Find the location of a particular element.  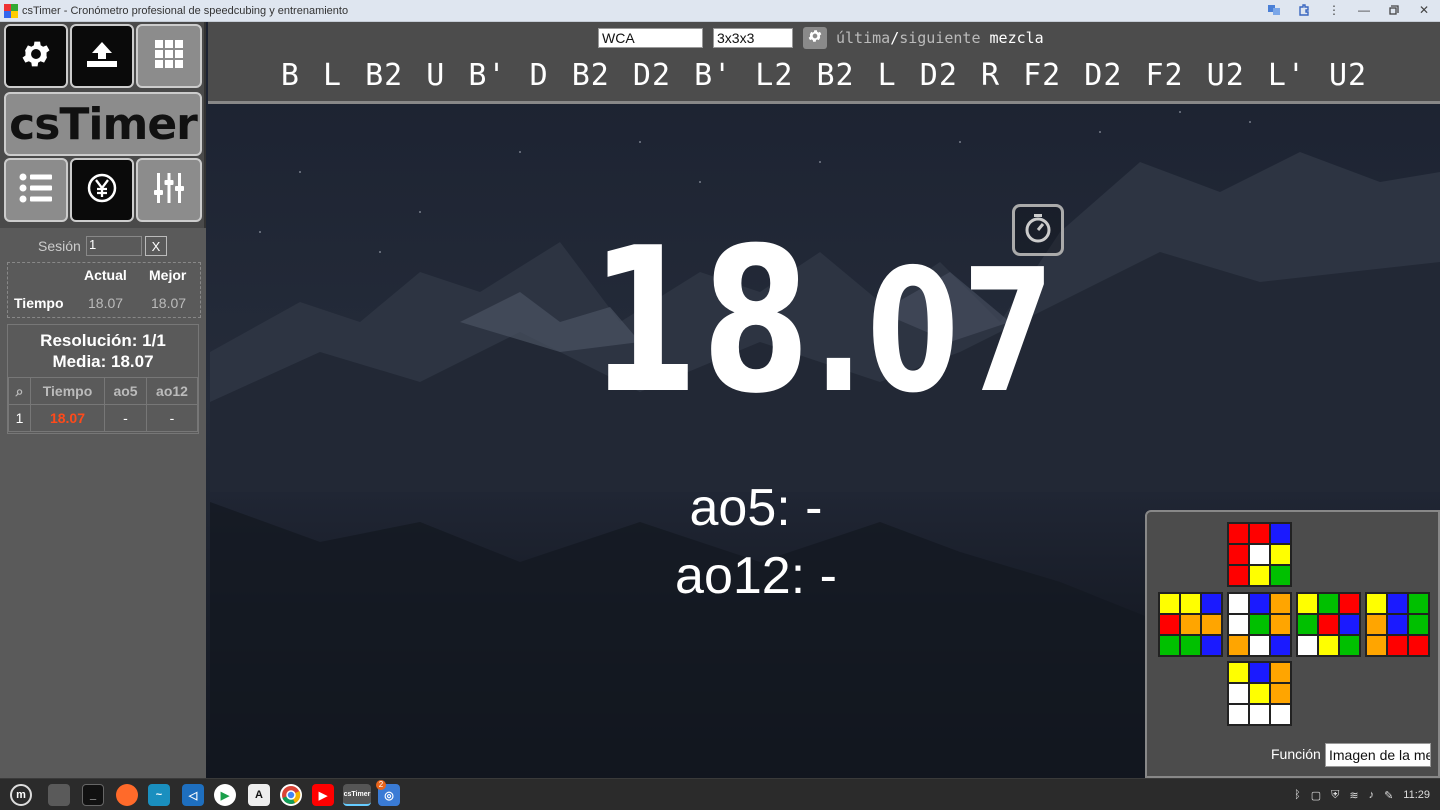

export-button is located at coordinates (102, 56).